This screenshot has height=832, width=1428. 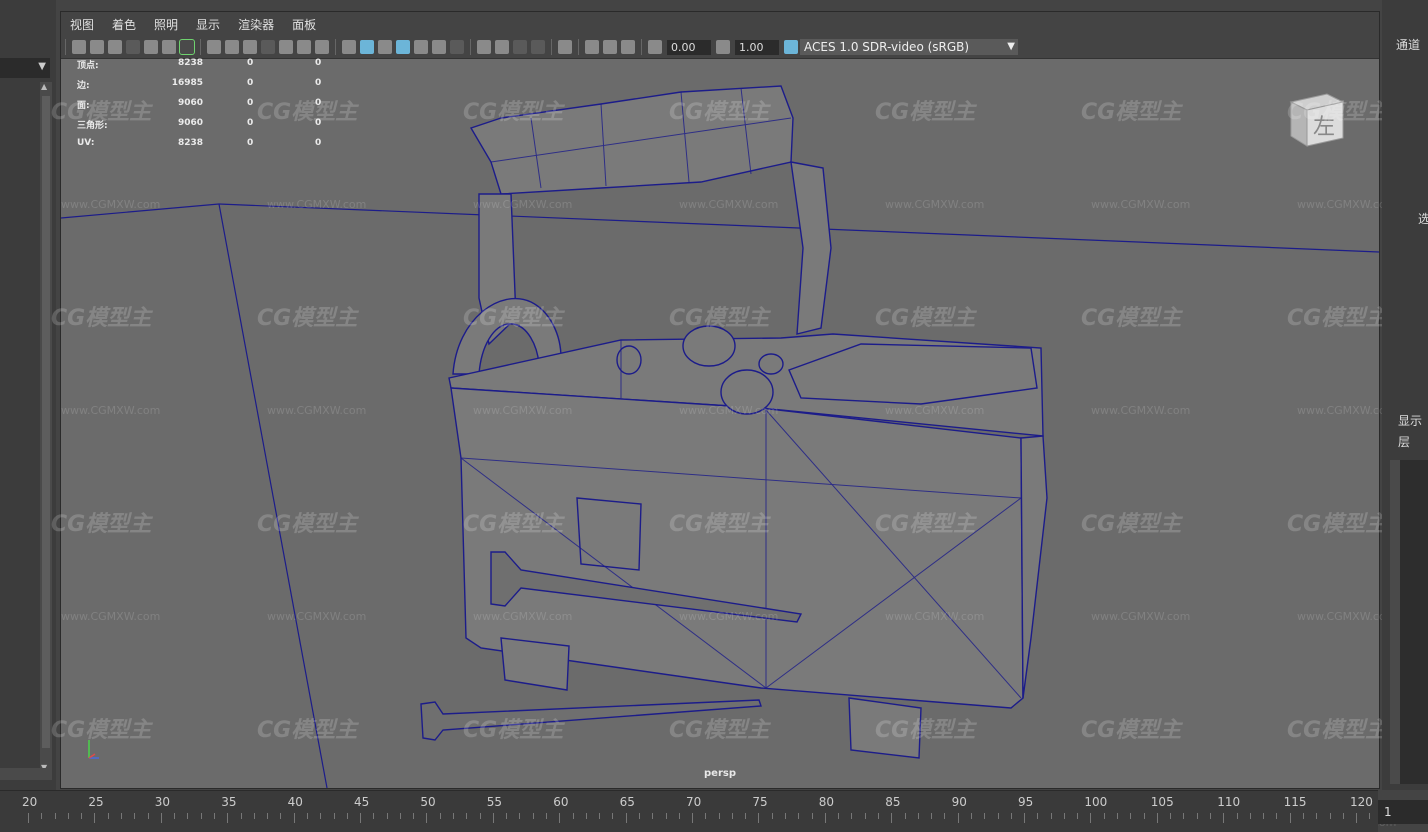 What do you see at coordinates (428, 802) in the screenshot?
I see `timeline-tick-label: 50` at bounding box center [428, 802].